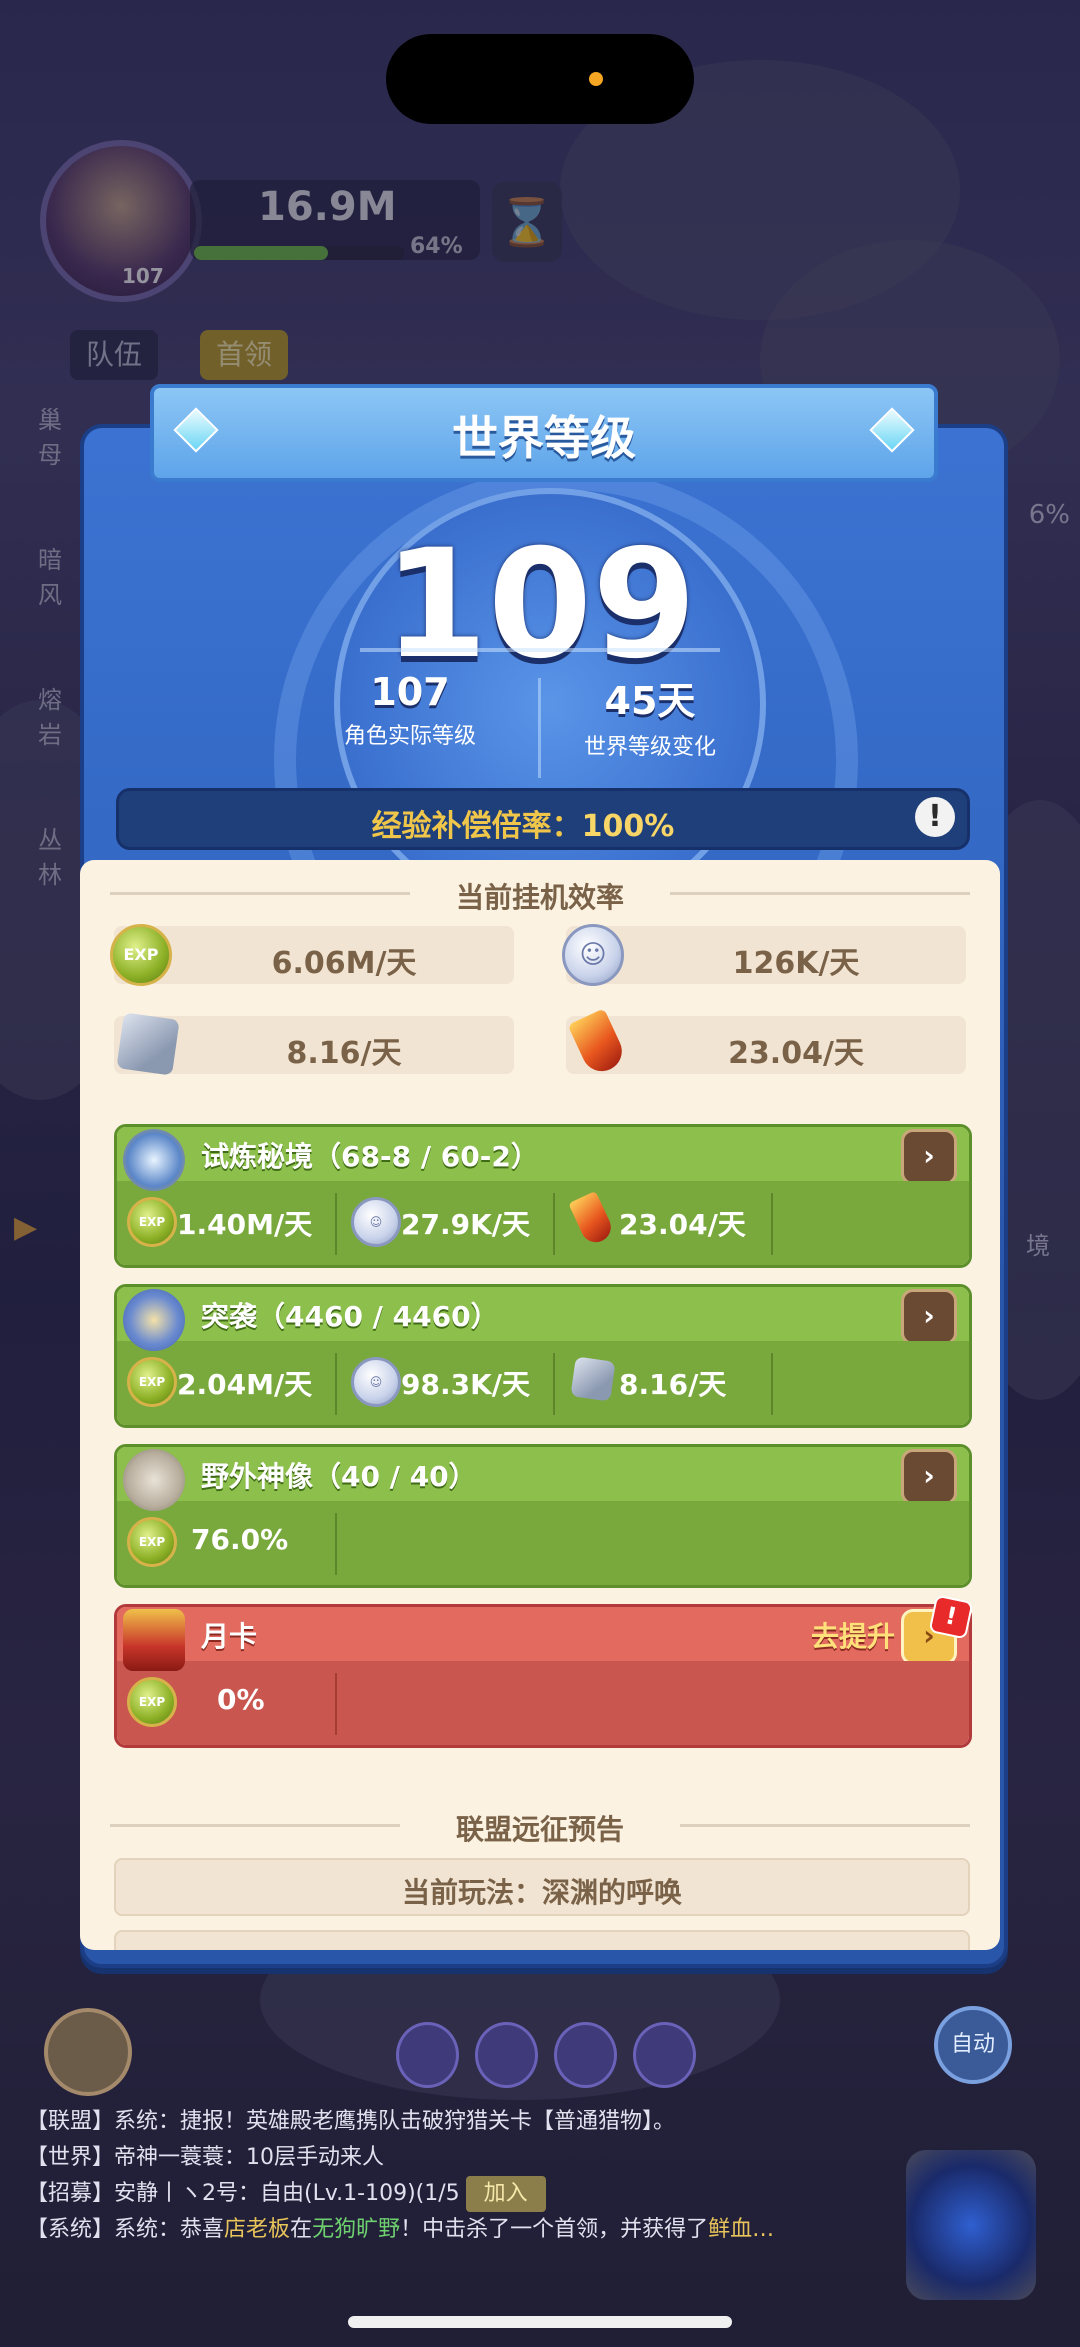 The image size is (1080, 2347). What do you see at coordinates (476, 826) in the screenshot?
I see `exp-compensation-label: 经验补偿倍率：` at bounding box center [476, 826].